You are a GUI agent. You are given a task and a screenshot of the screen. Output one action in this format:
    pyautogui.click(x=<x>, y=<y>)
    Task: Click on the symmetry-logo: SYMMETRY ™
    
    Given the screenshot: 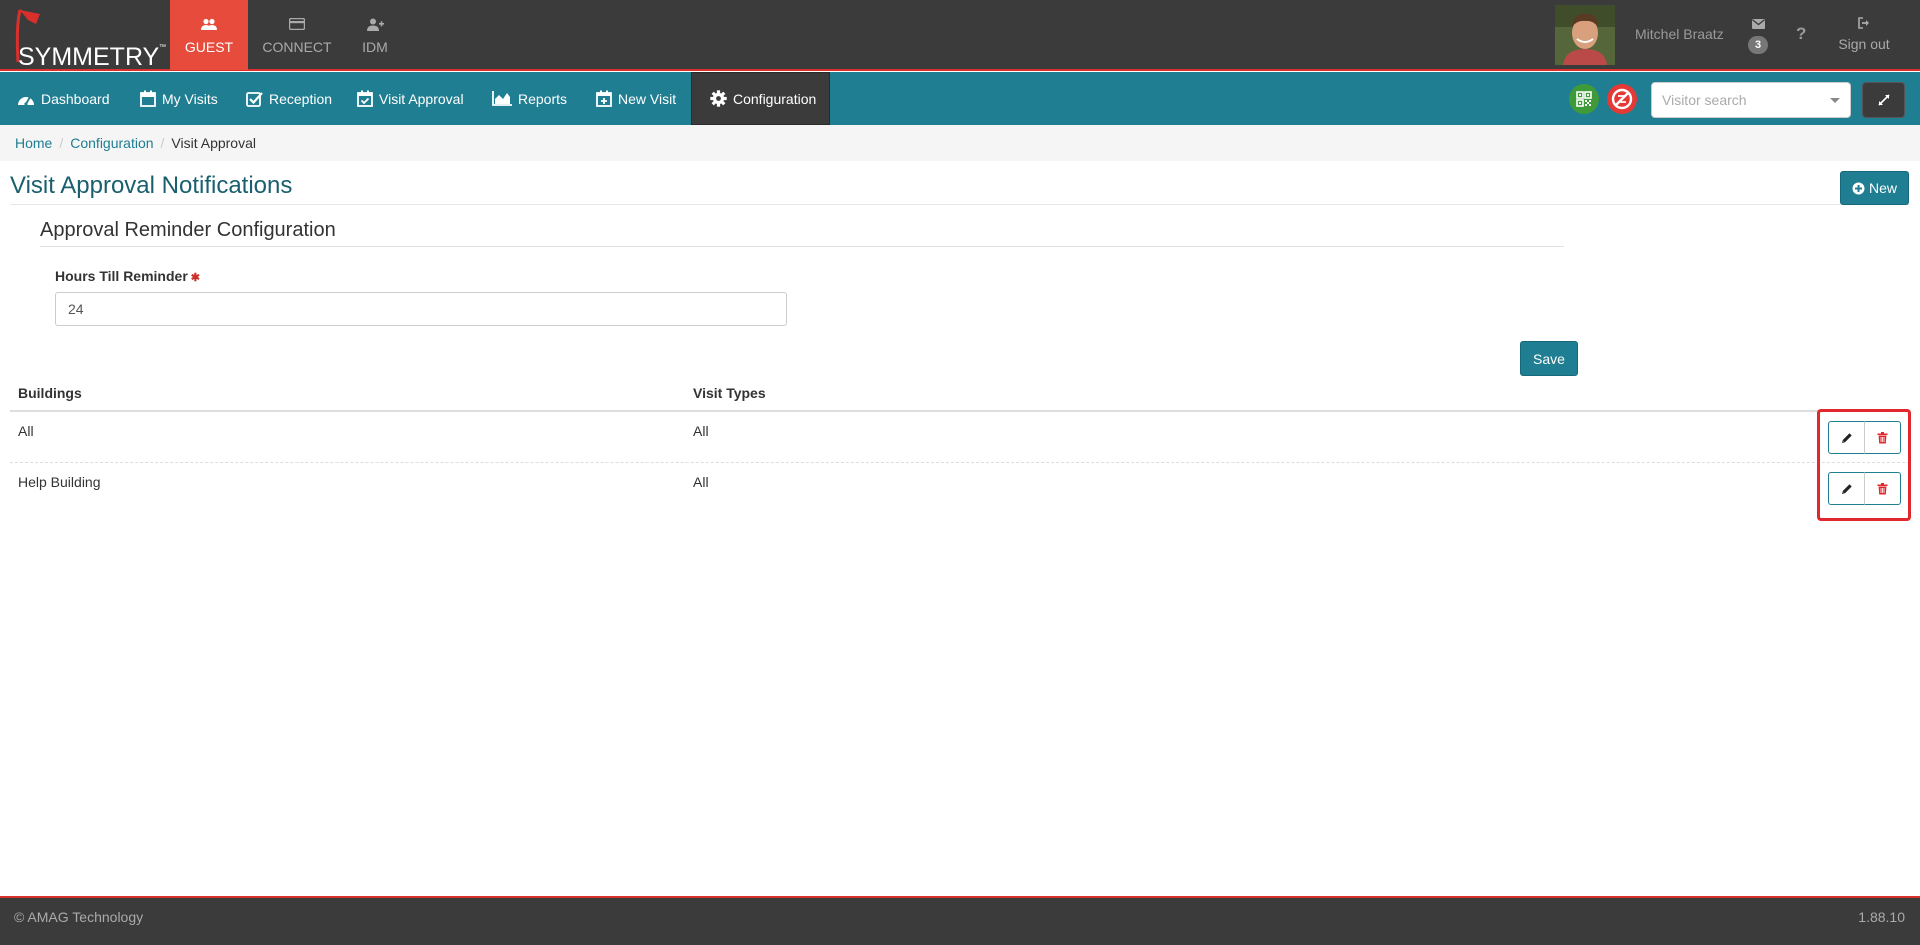 What is the action you would take?
    pyautogui.click(x=86, y=38)
    